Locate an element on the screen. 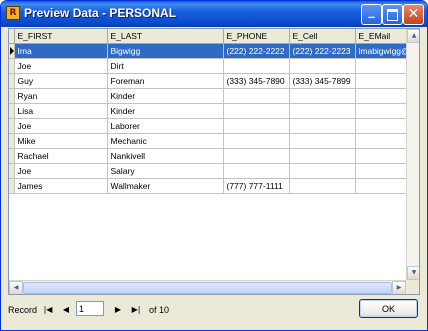 The width and height of the screenshot is (428, 331). scroll-corner is located at coordinates (412, 287).